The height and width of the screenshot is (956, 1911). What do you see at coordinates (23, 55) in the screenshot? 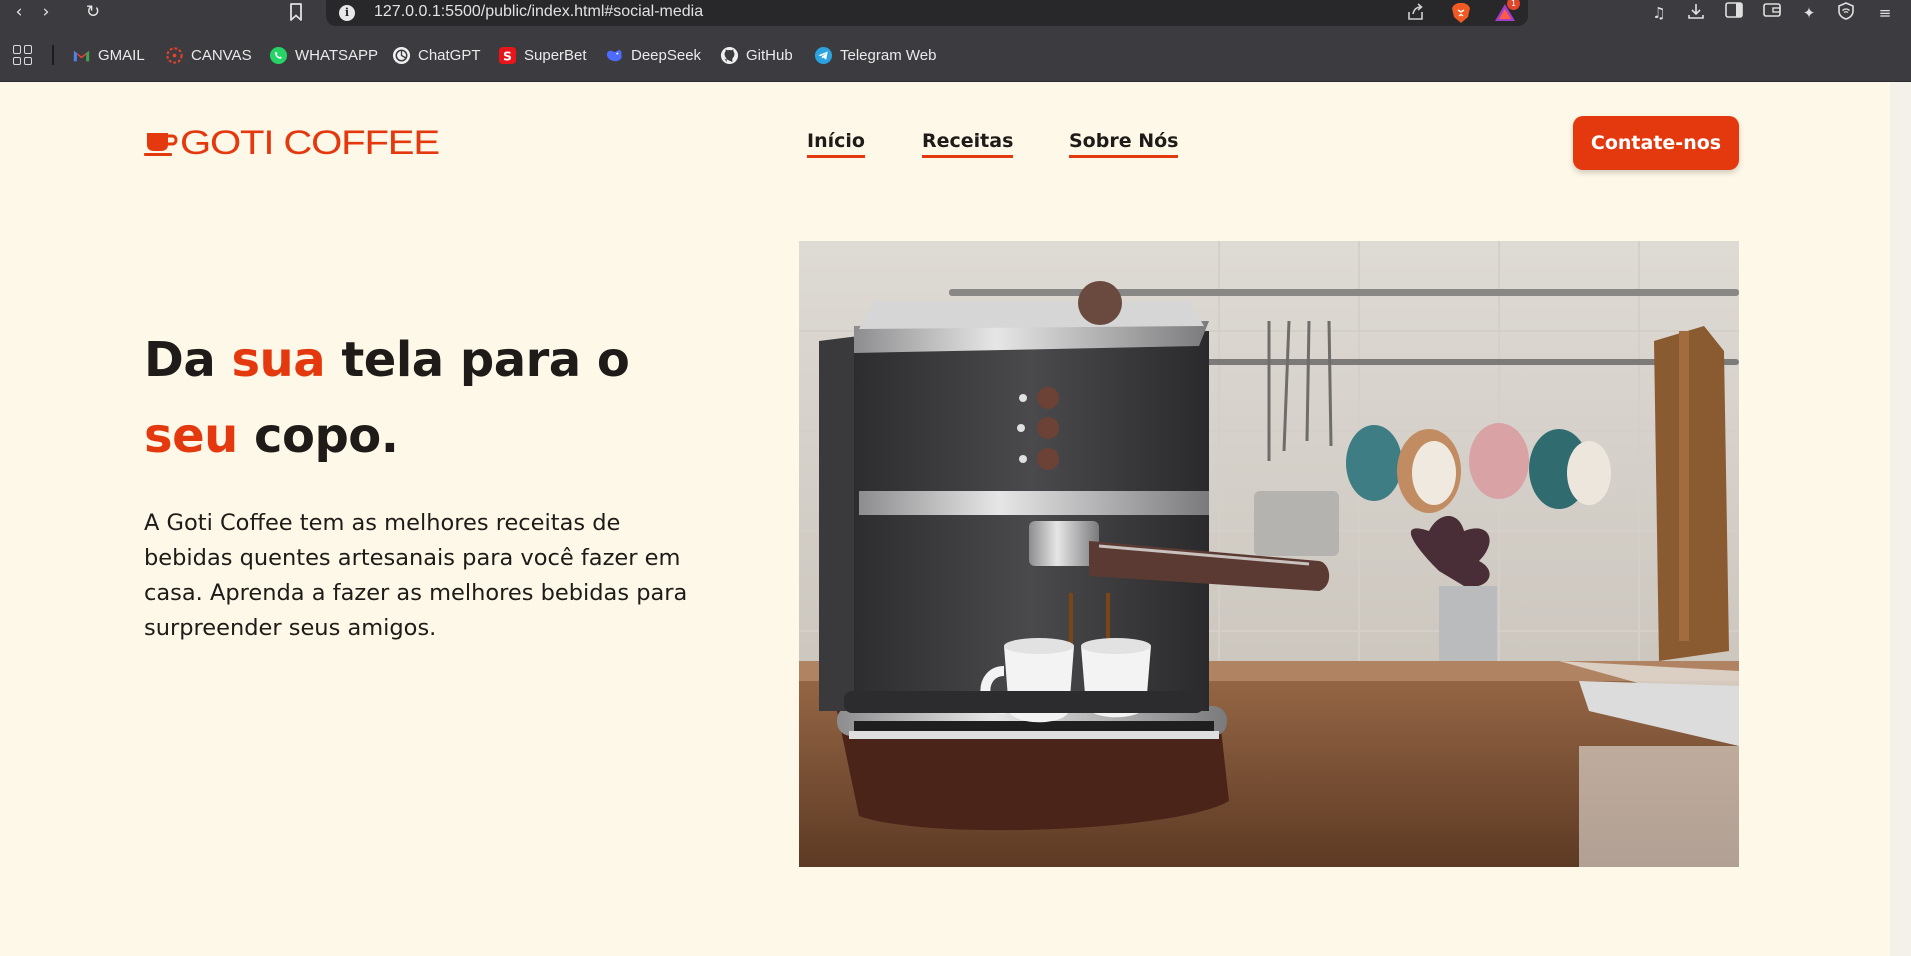
I see `apps-grid-icon` at bounding box center [23, 55].